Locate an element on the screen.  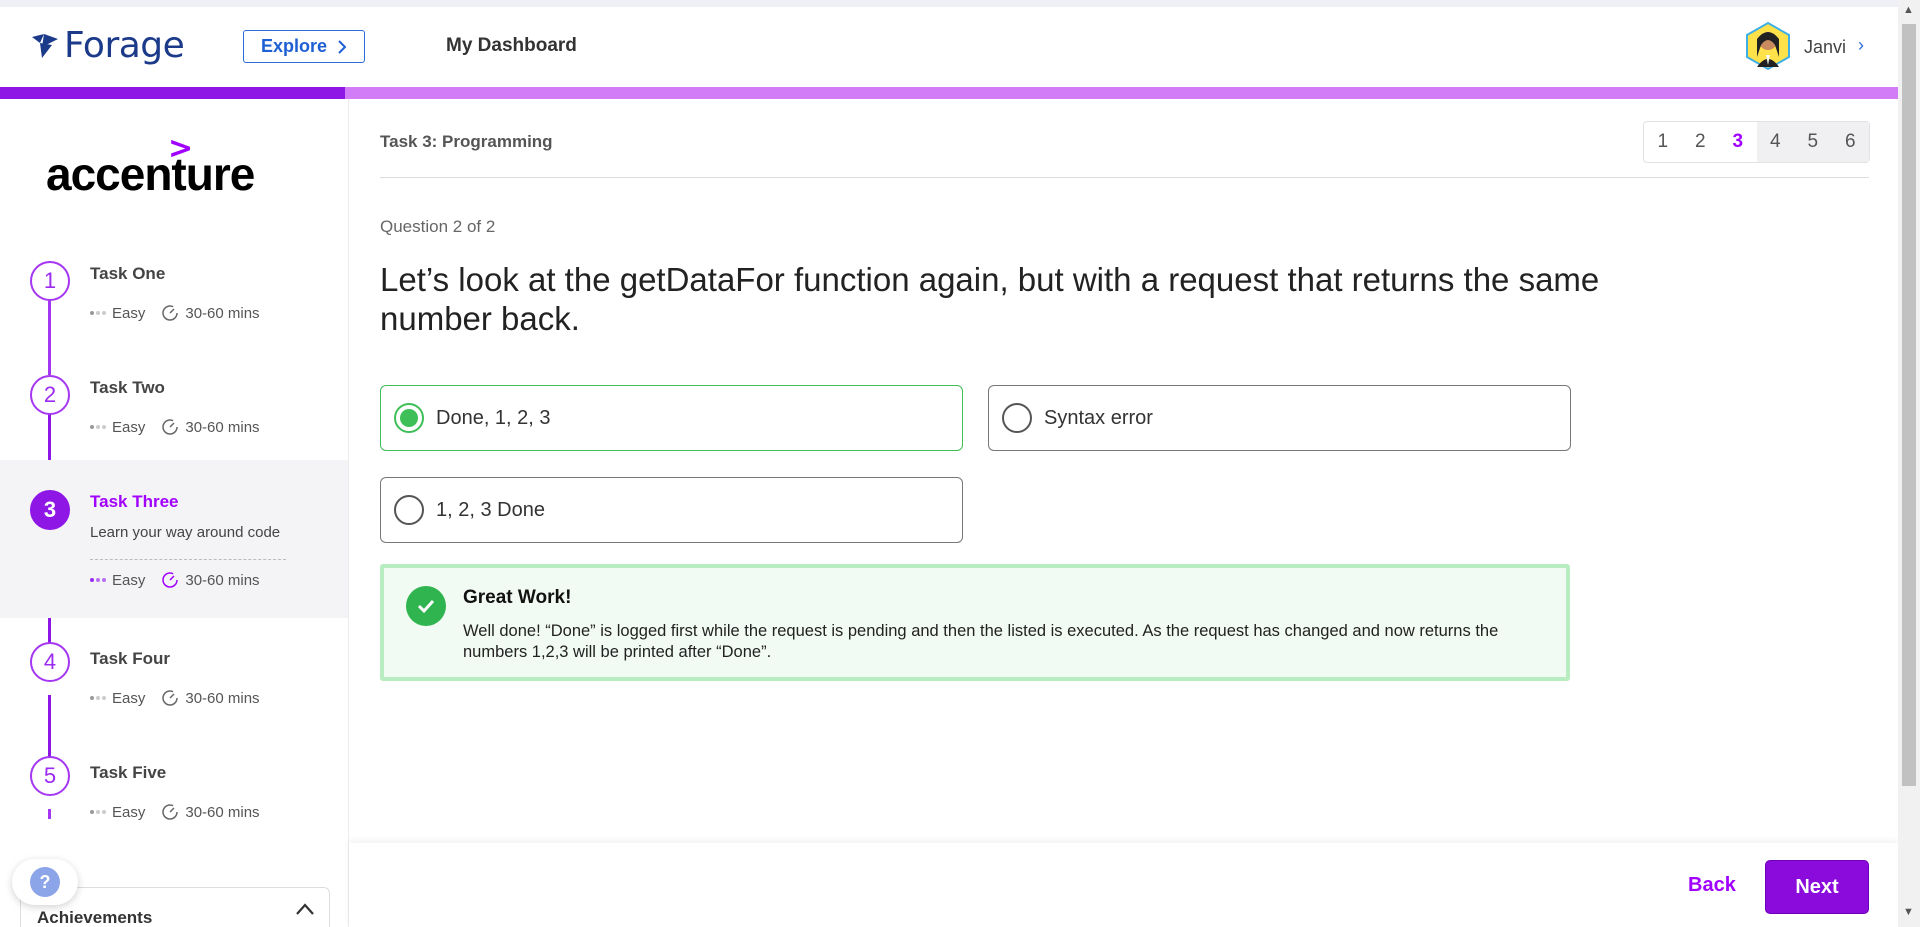
user-name: Janvi is located at coordinates (1825, 47).